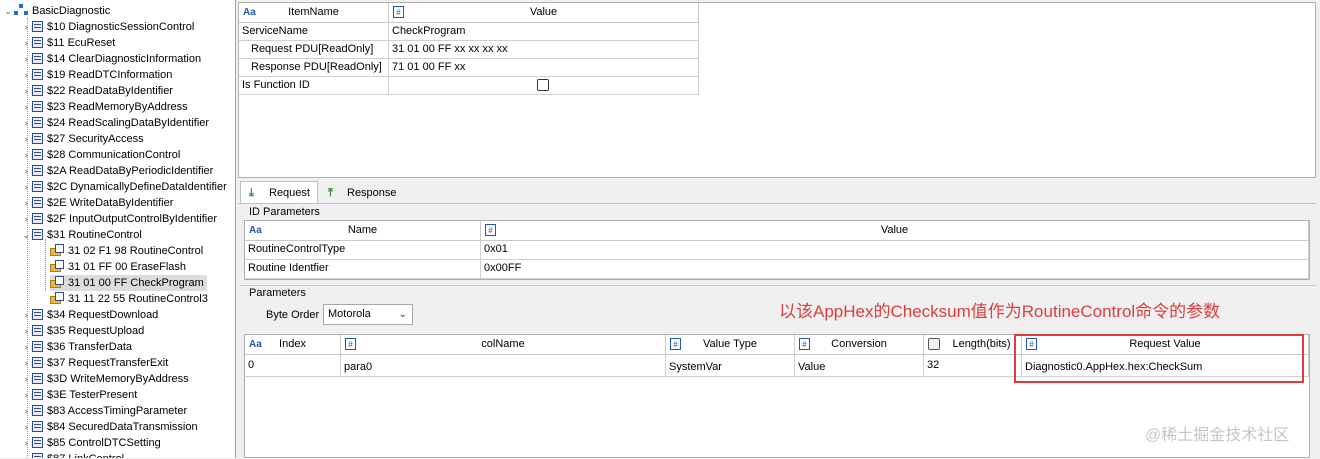  Describe the element at coordinates (72, 454) in the screenshot. I see `tree-service-item: › $87 LinkControl` at that location.